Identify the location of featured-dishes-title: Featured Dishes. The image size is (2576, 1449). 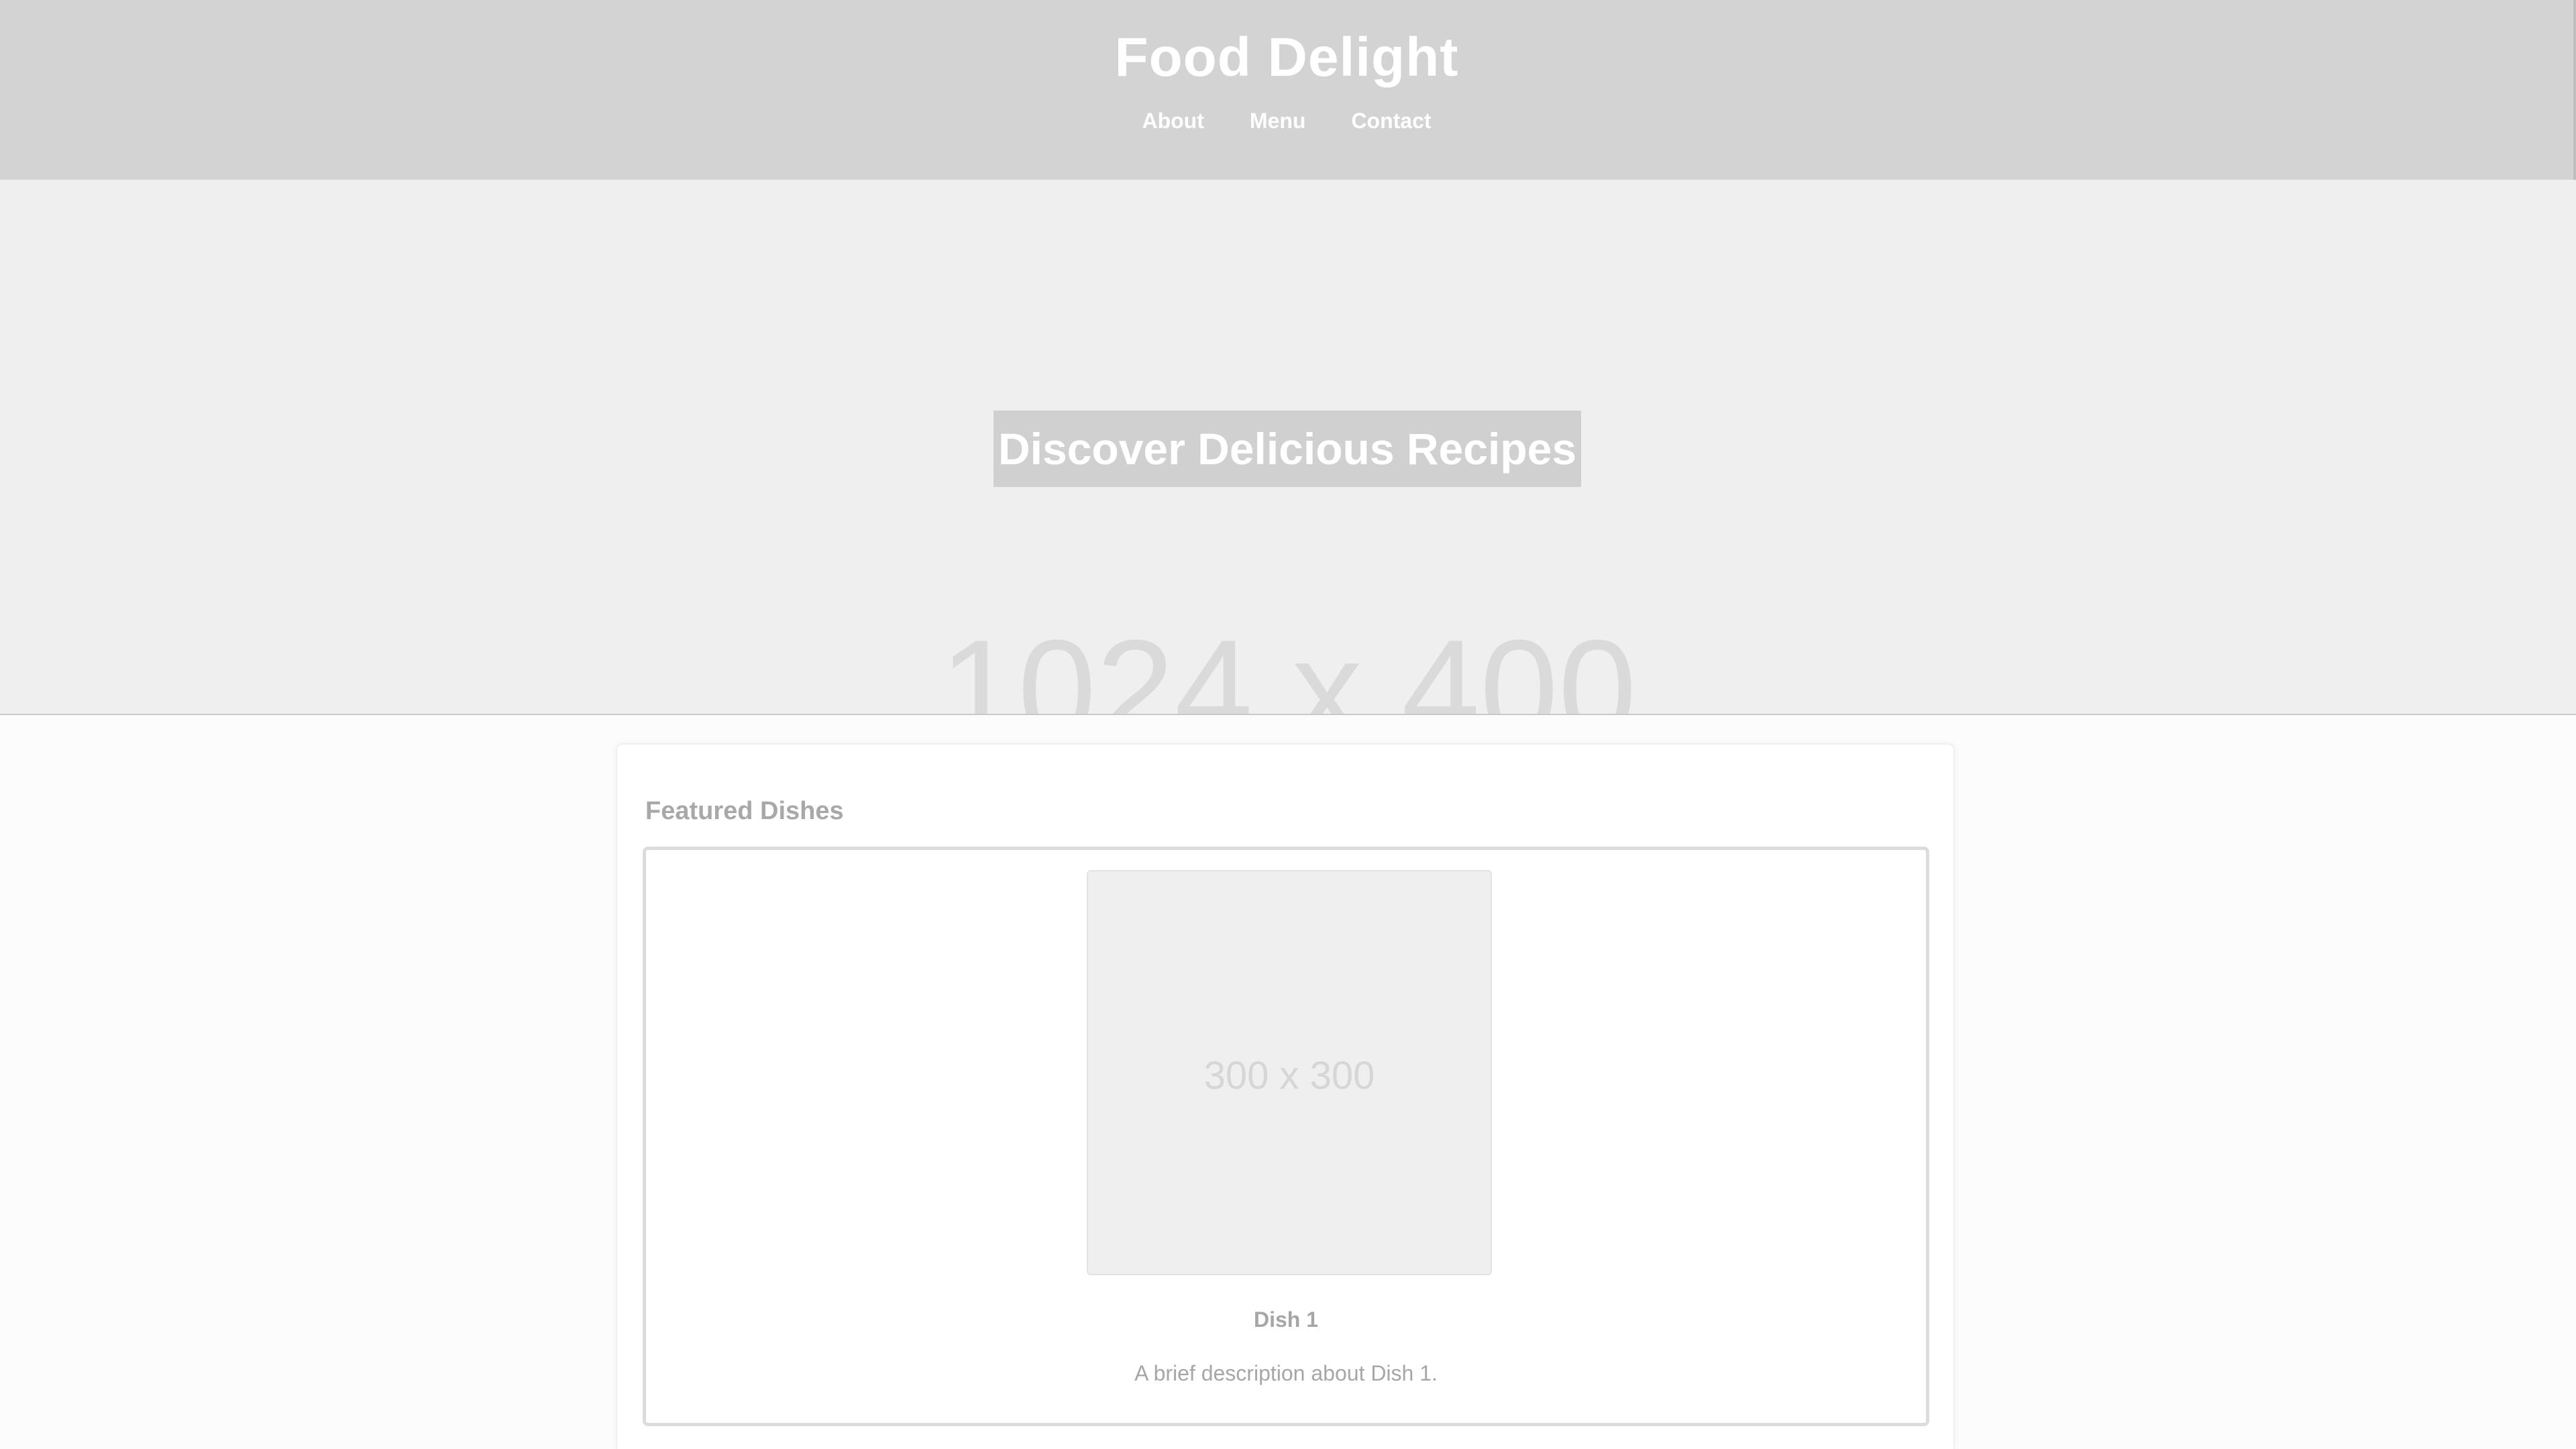
(744, 811).